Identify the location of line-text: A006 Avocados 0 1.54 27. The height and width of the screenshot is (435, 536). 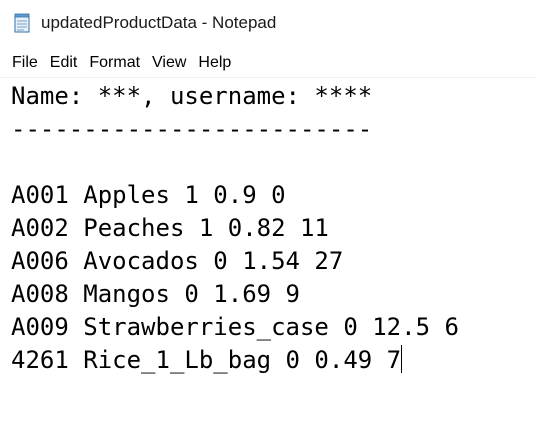
(177, 261).